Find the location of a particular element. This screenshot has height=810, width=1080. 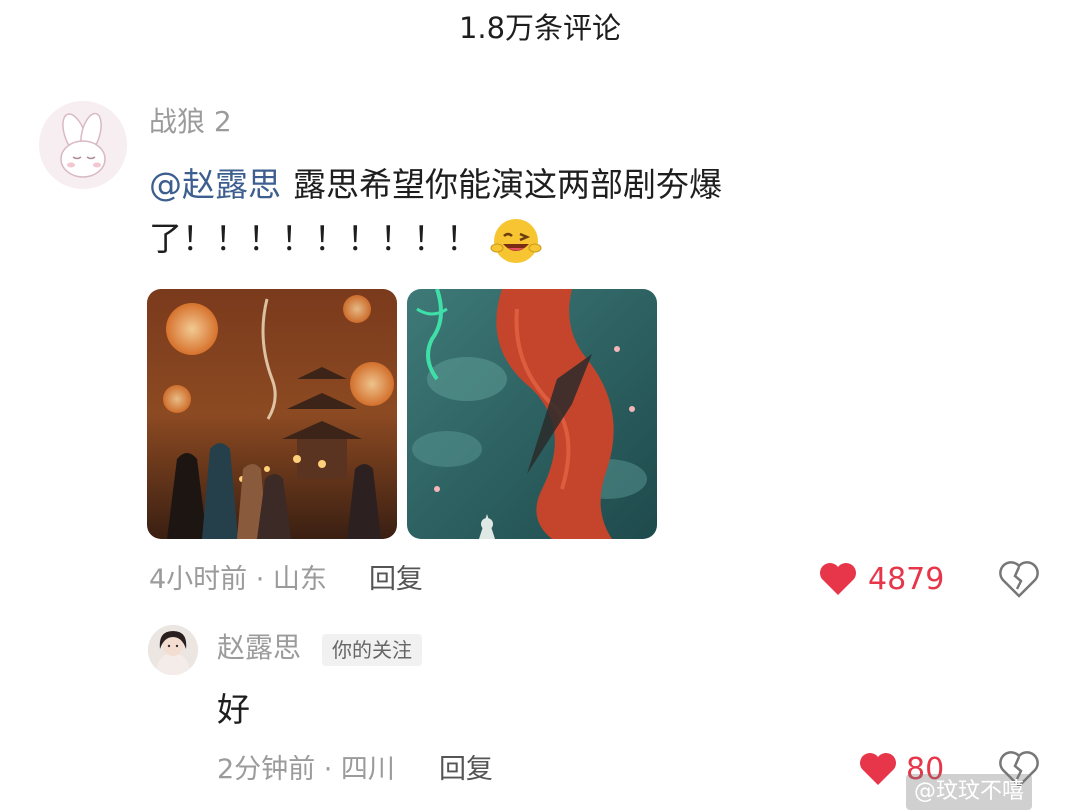

bunny-avatar-icon is located at coordinates (83, 145).